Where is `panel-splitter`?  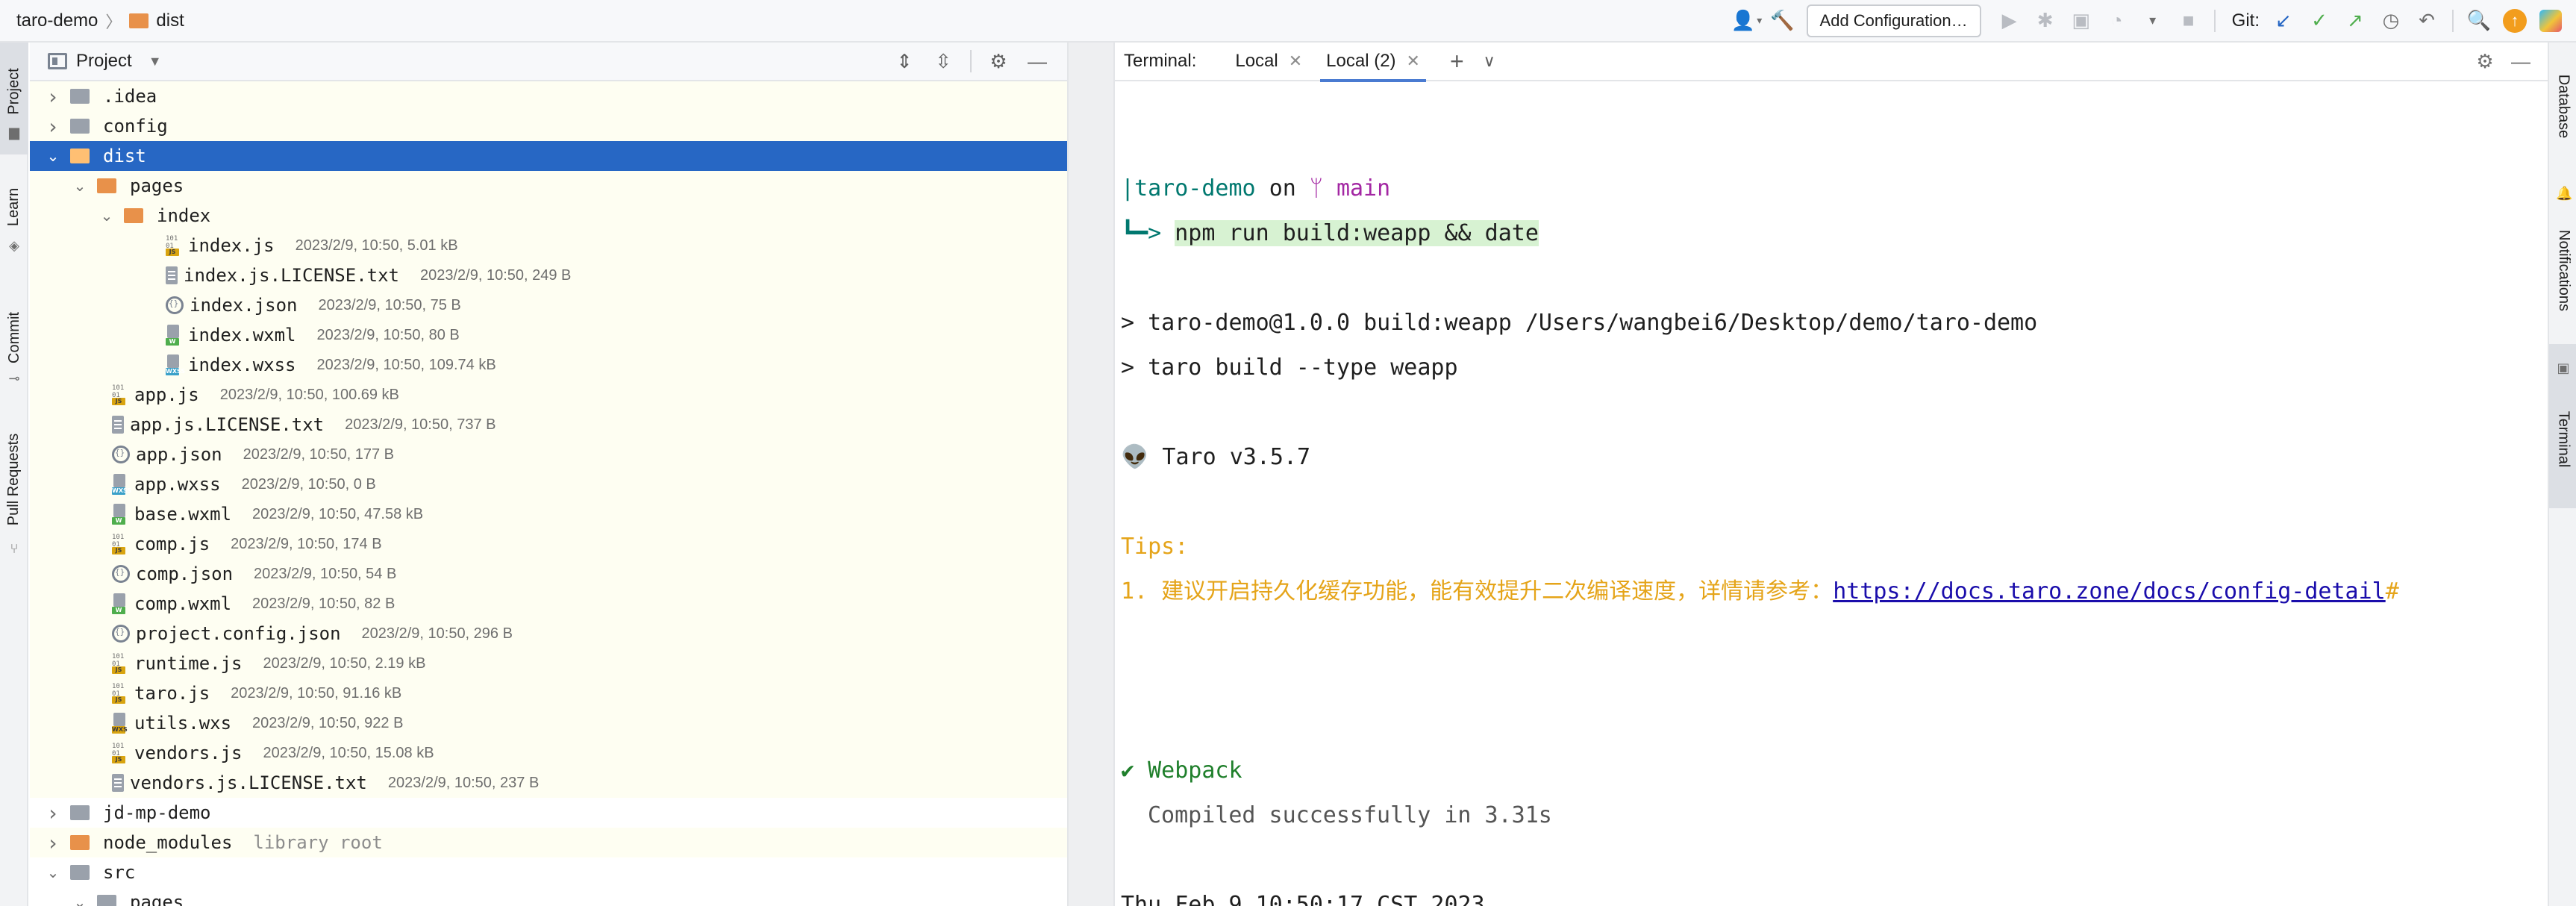
panel-splitter is located at coordinates (1091, 474).